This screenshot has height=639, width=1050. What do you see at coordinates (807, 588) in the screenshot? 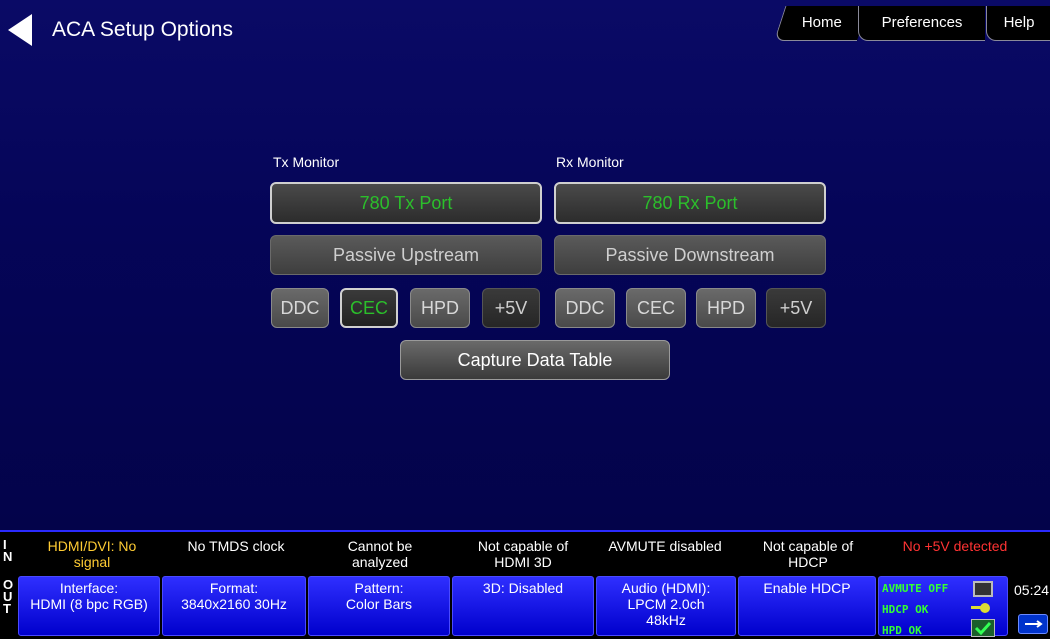
I see `enable-hdcp-label: Enable HDCP` at bounding box center [807, 588].